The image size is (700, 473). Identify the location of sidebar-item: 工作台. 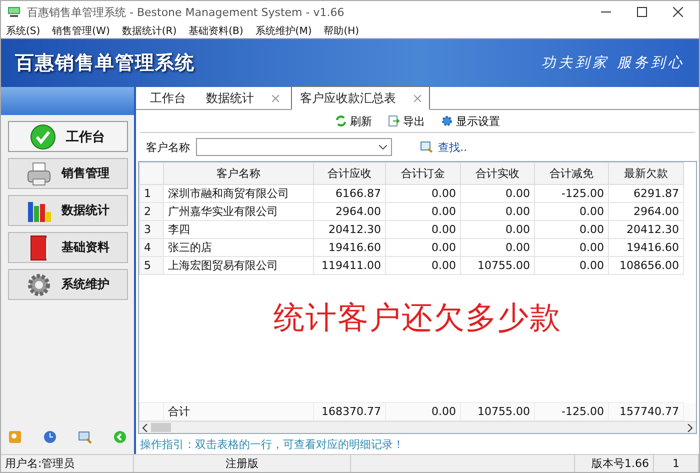
(68, 136).